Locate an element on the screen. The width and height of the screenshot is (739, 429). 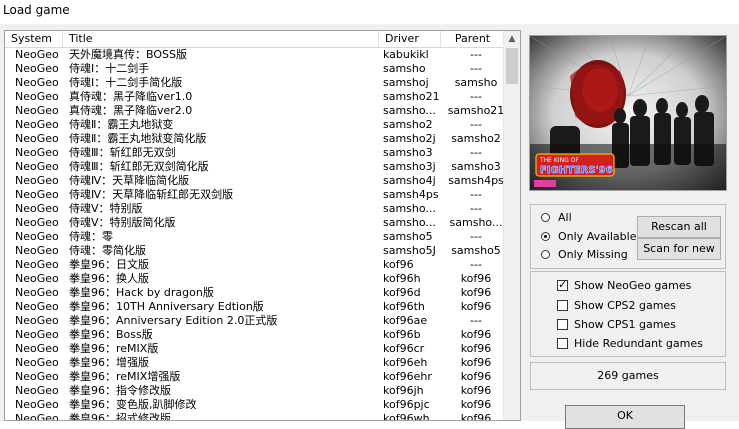
radio-only-missing-label: Only Missing is located at coordinates (593, 254).